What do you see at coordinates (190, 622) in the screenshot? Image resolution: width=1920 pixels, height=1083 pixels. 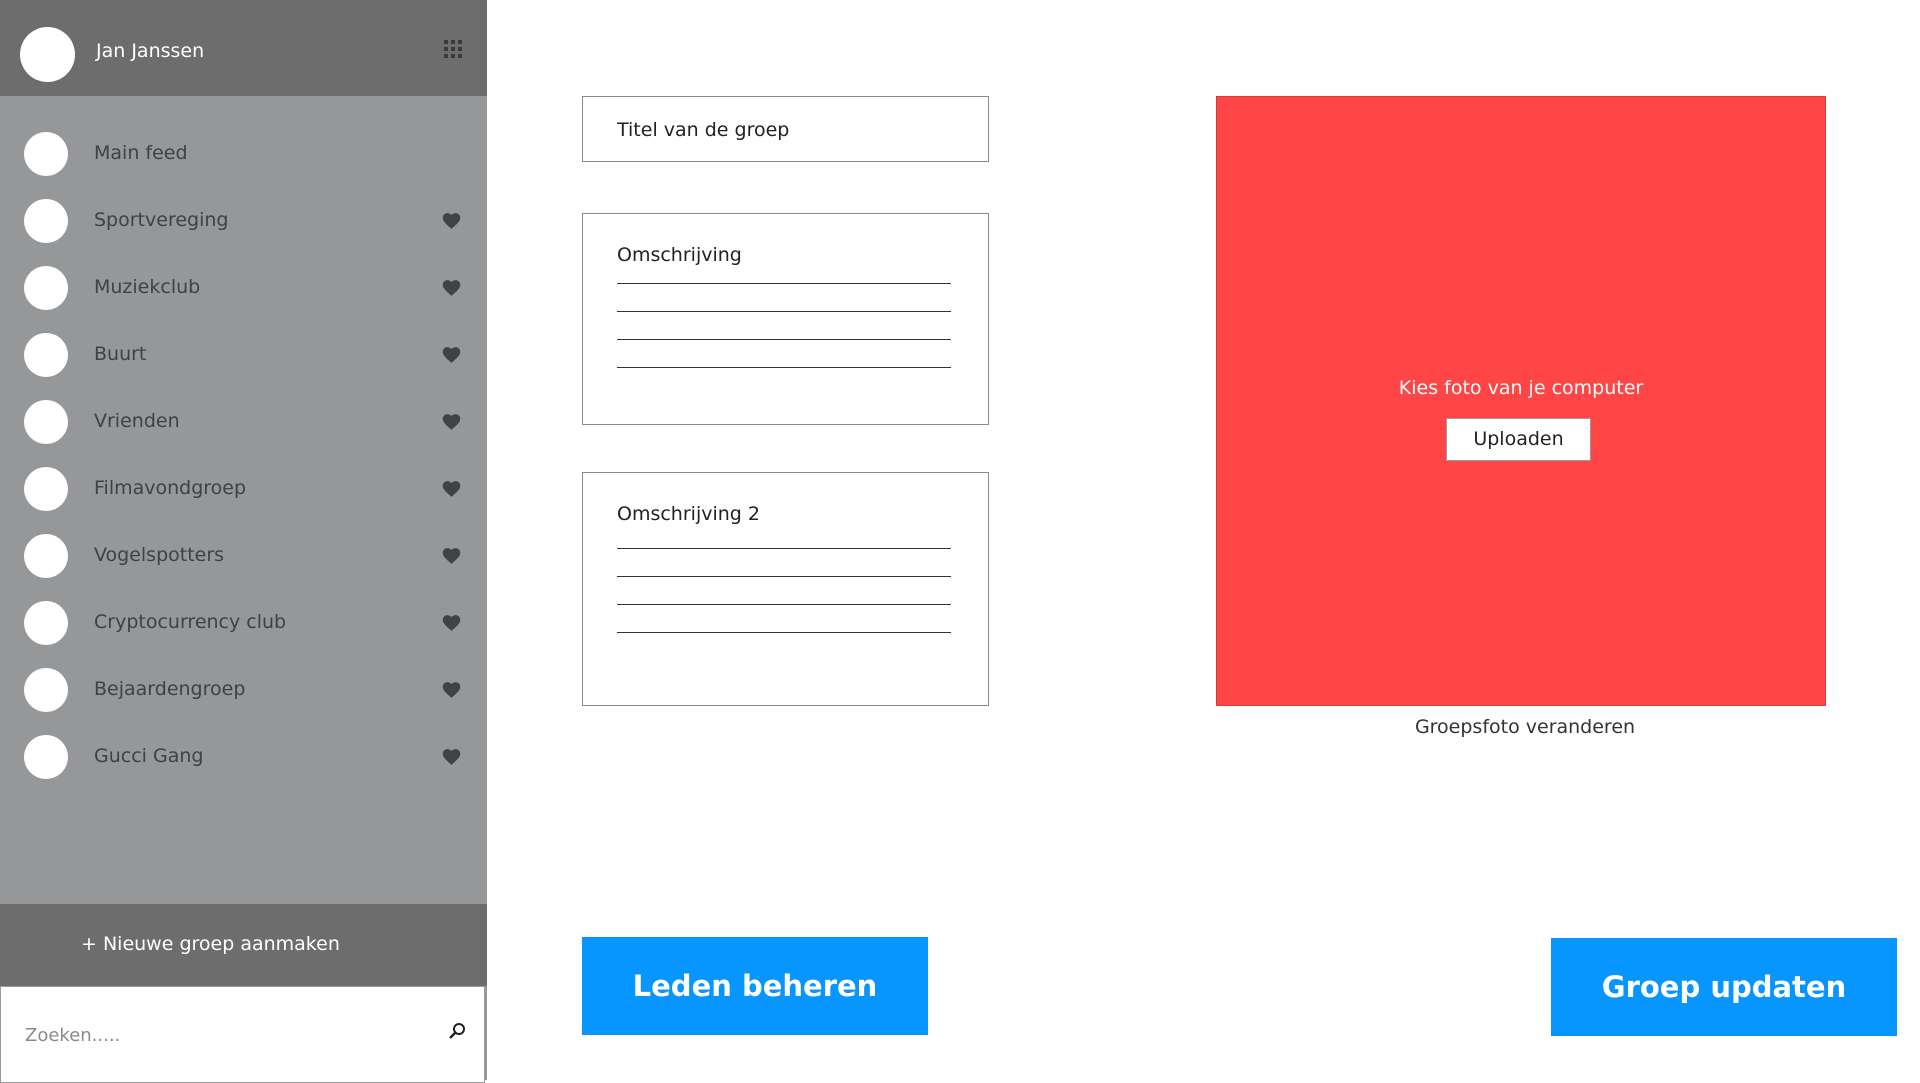 I see `sidebar-item-label: Cryptocurrency club` at bounding box center [190, 622].